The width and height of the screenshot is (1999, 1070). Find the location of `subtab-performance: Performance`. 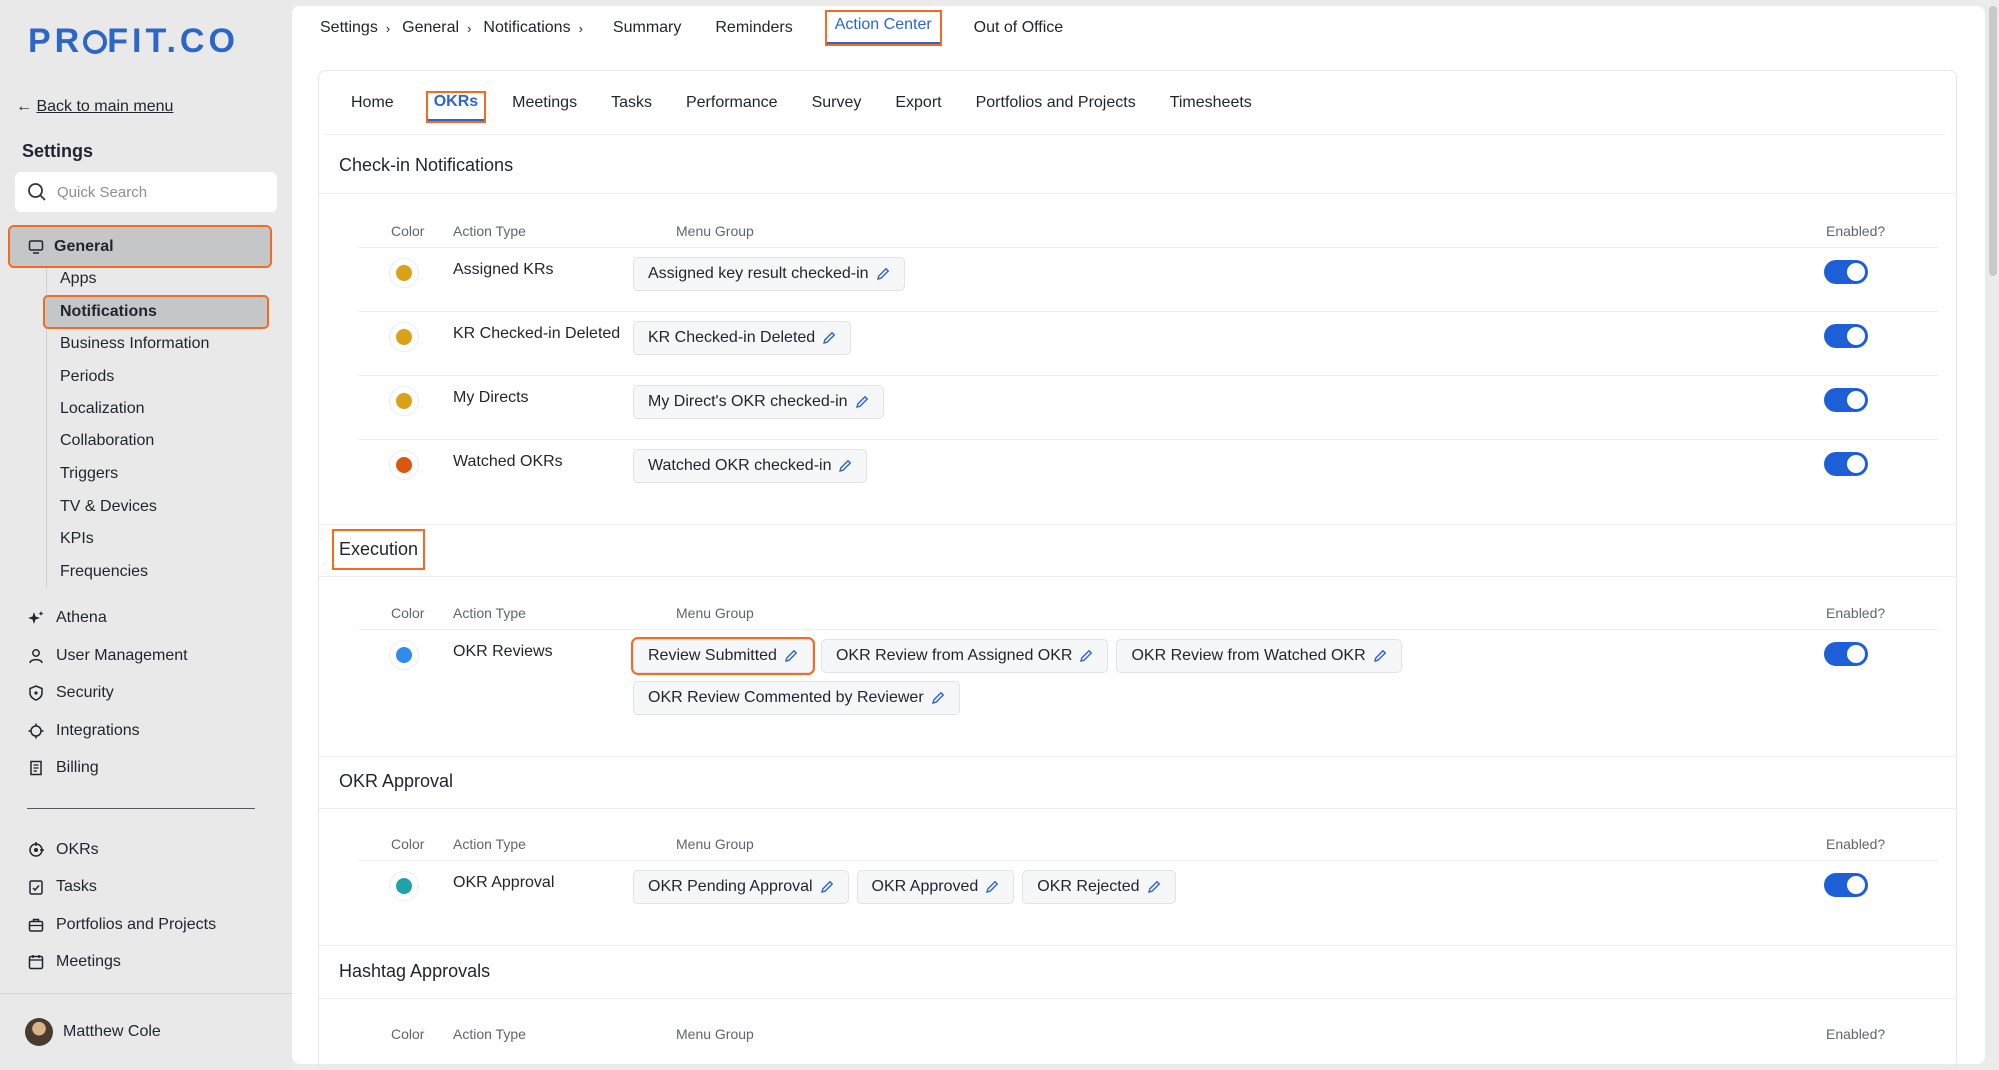

subtab-performance: Performance is located at coordinates (732, 103).